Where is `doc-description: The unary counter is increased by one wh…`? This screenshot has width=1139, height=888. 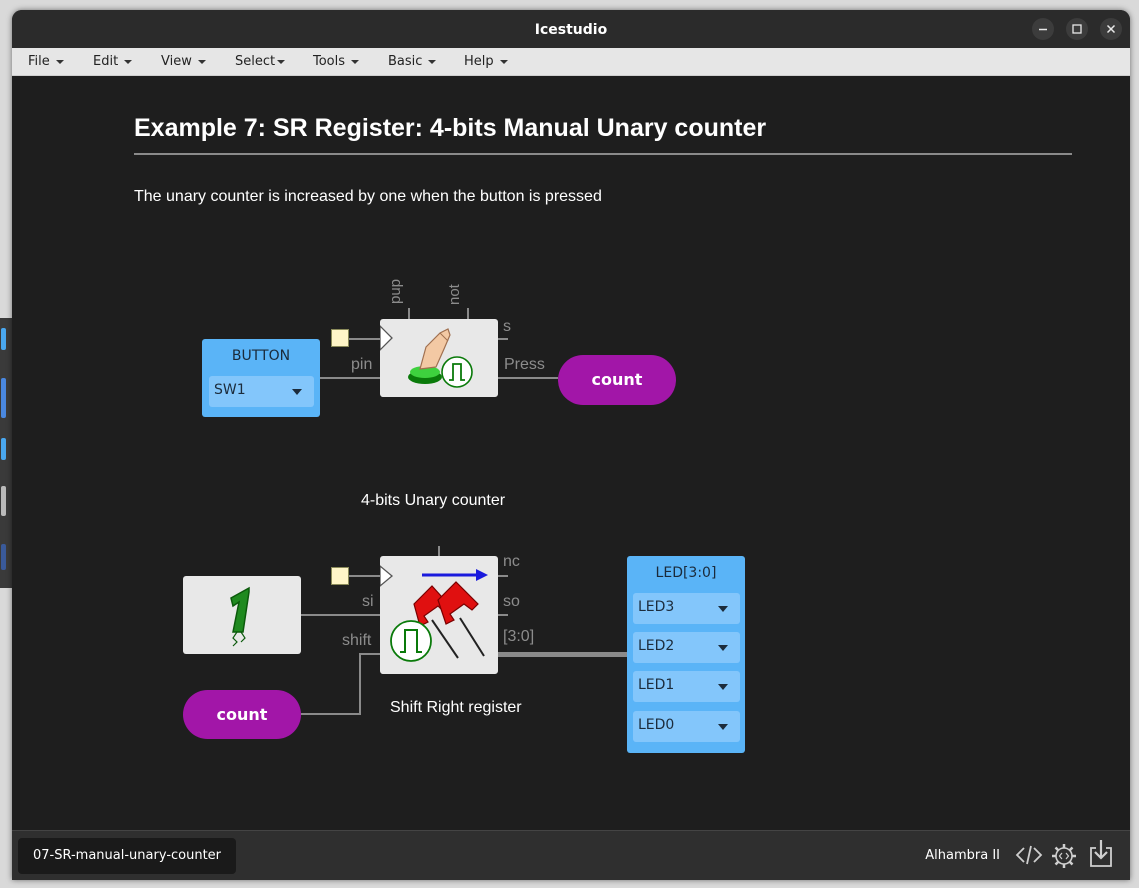 doc-description: The unary counter is increased by one wh… is located at coordinates (368, 196).